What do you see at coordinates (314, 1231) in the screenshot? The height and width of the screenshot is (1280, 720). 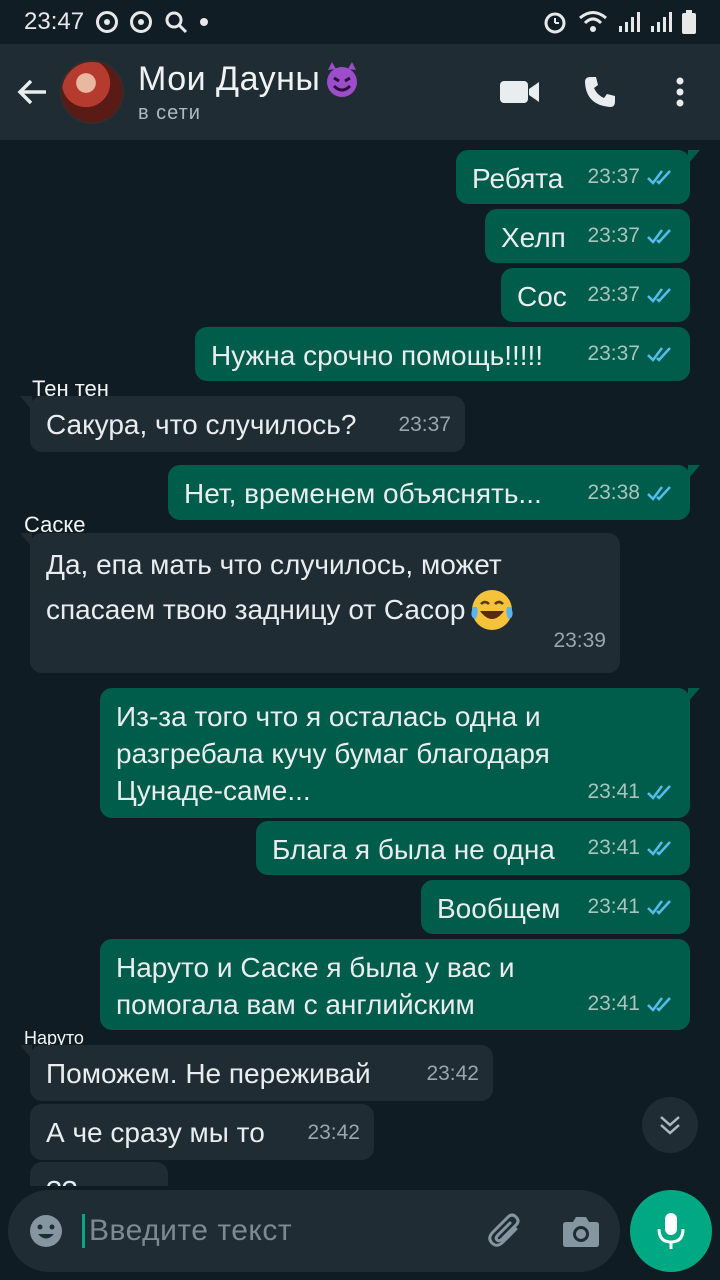 I see `message-input-bar: Введите текст` at bounding box center [314, 1231].